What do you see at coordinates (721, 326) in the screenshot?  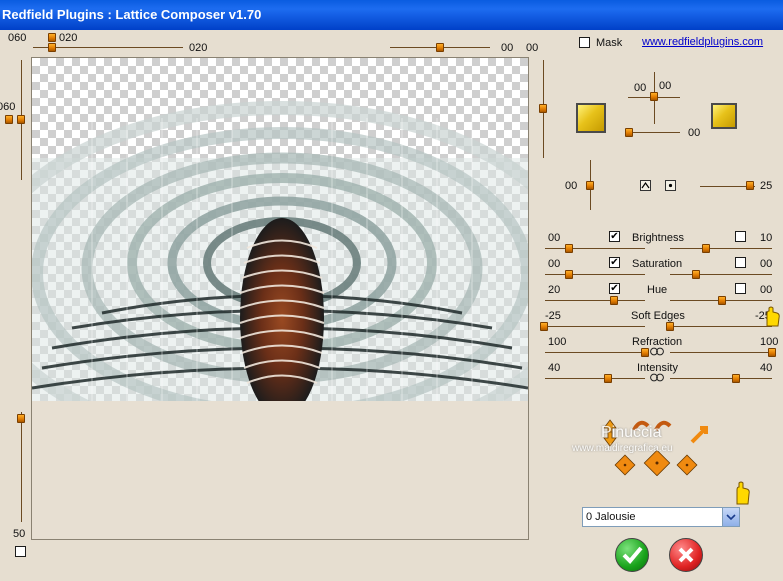 I see `soft-edges-right-track` at bounding box center [721, 326].